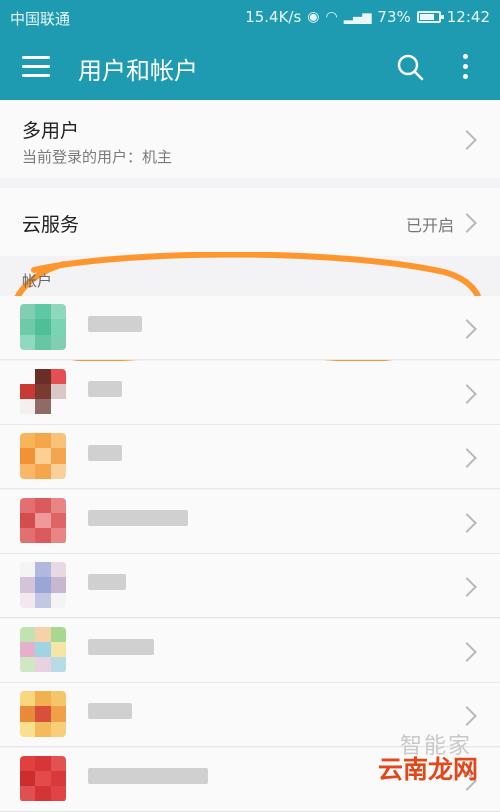 This screenshot has width=500, height=812. What do you see at coordinates (468, 17) in the screenshot?
I see `clock: 12:42` at bounding box center [468, 17].